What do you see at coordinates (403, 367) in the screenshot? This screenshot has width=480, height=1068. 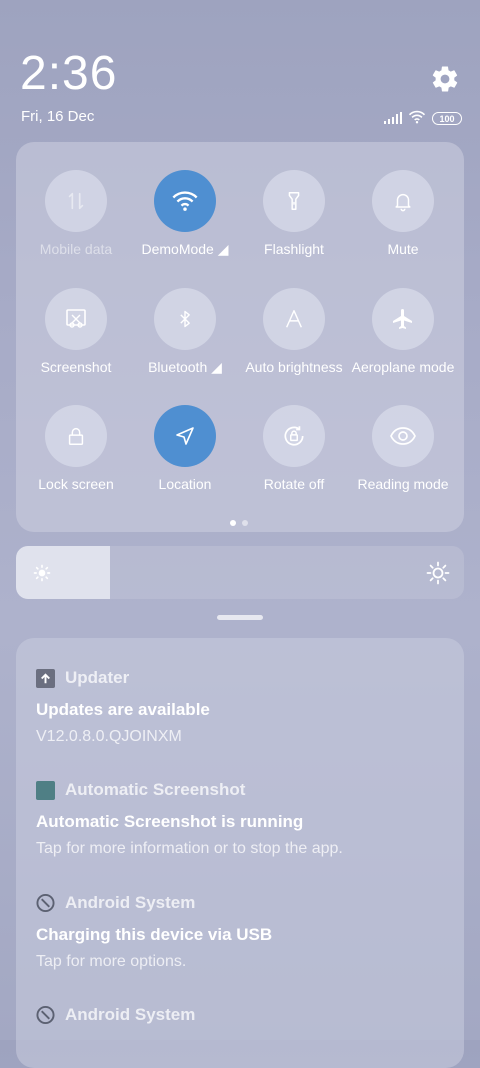 I see `tile-label: Aeroplane mode` at bounding box center [403, 367].